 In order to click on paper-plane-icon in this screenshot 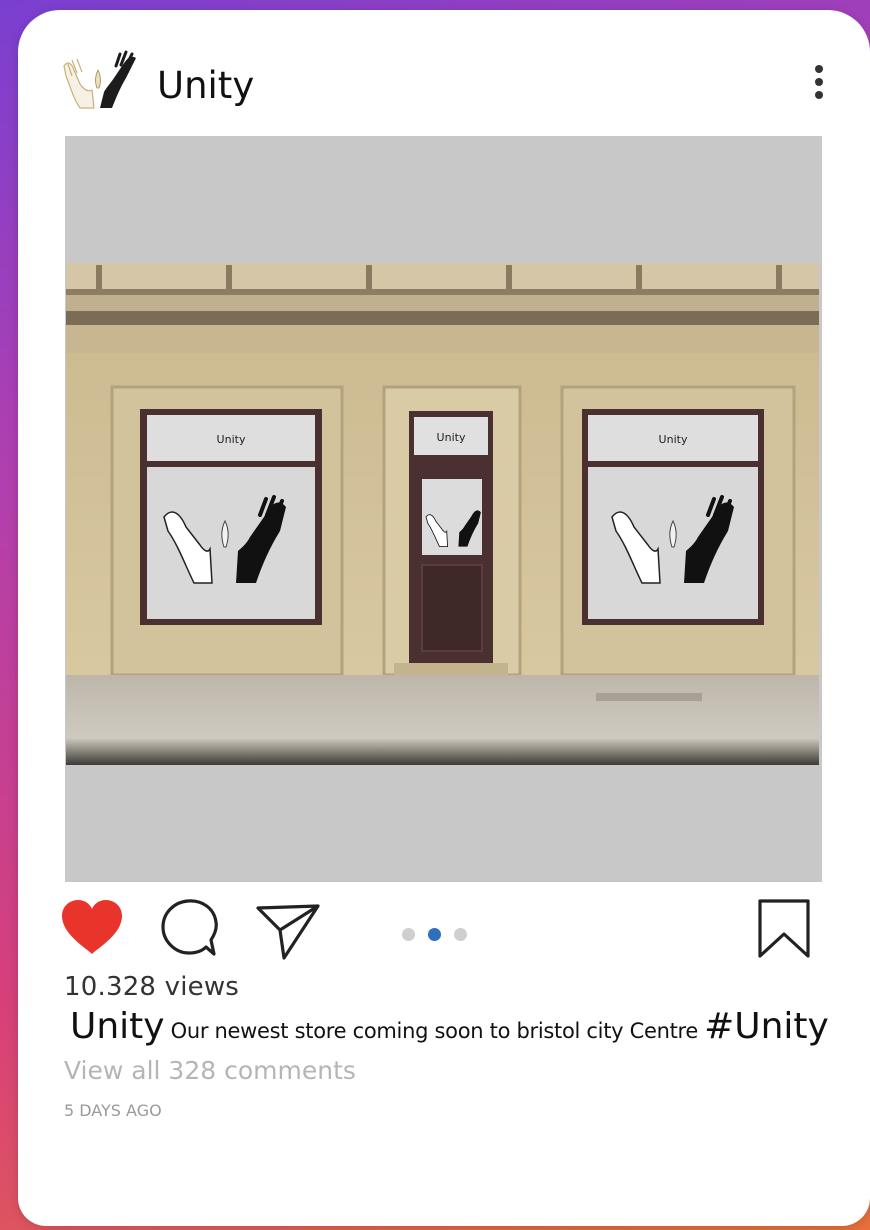, I will do `click(288, 930)`.